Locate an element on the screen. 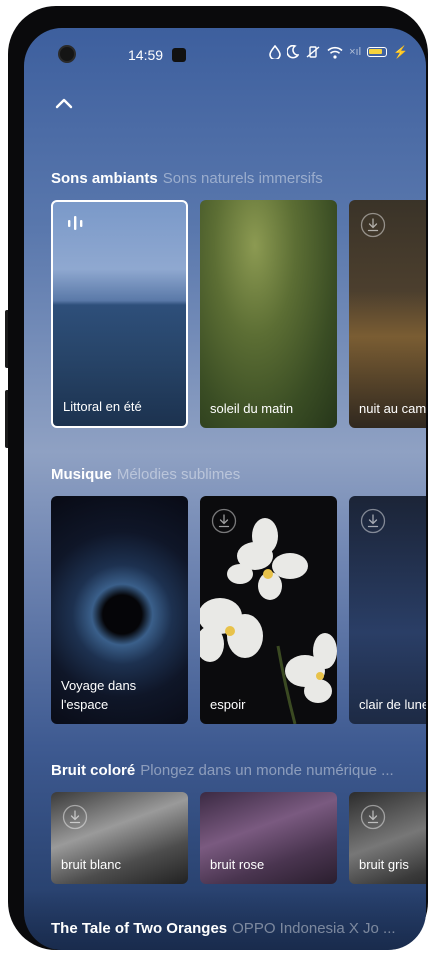 The image size is (434, 956). front-camera is located at coordinates (67, 54).